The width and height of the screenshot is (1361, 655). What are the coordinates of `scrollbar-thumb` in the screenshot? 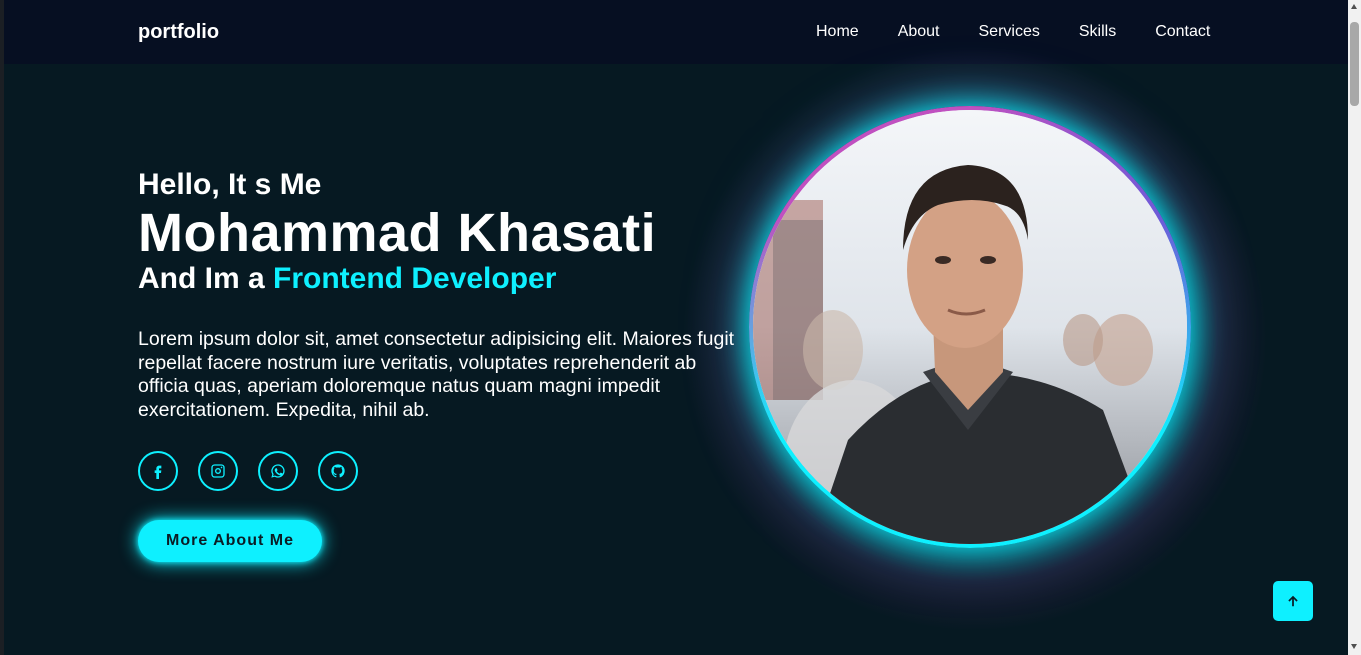 It's located at (1354, 64).